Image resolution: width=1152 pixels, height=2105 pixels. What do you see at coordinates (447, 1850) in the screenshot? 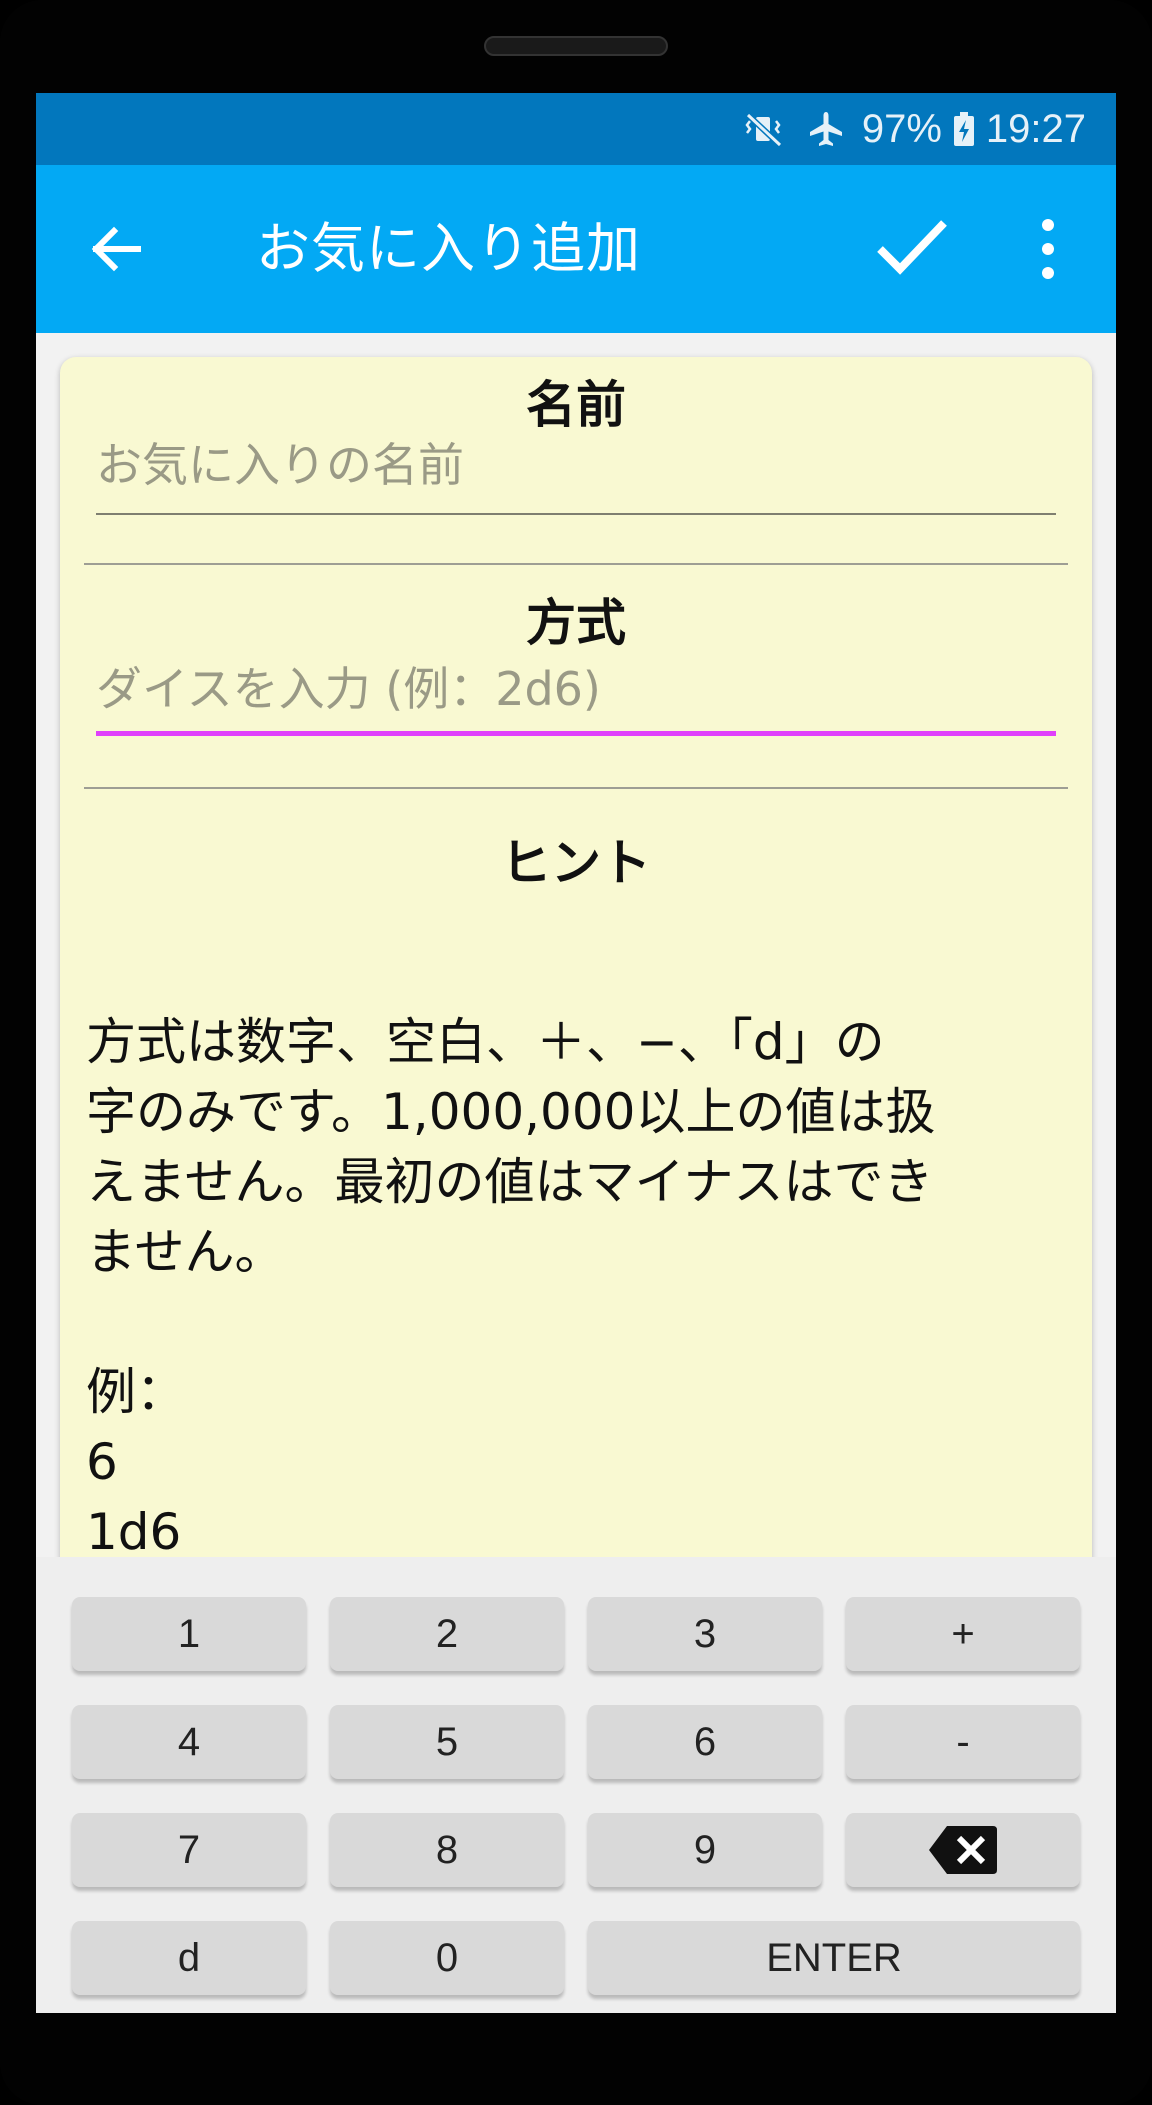
I see `key-8: 8` at bounding box center [447, 1850].